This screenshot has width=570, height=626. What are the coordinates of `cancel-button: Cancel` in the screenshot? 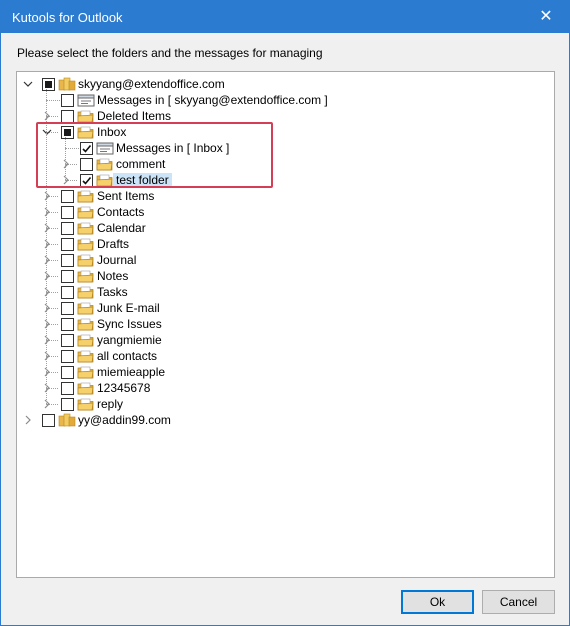 It's located at (518, 602).